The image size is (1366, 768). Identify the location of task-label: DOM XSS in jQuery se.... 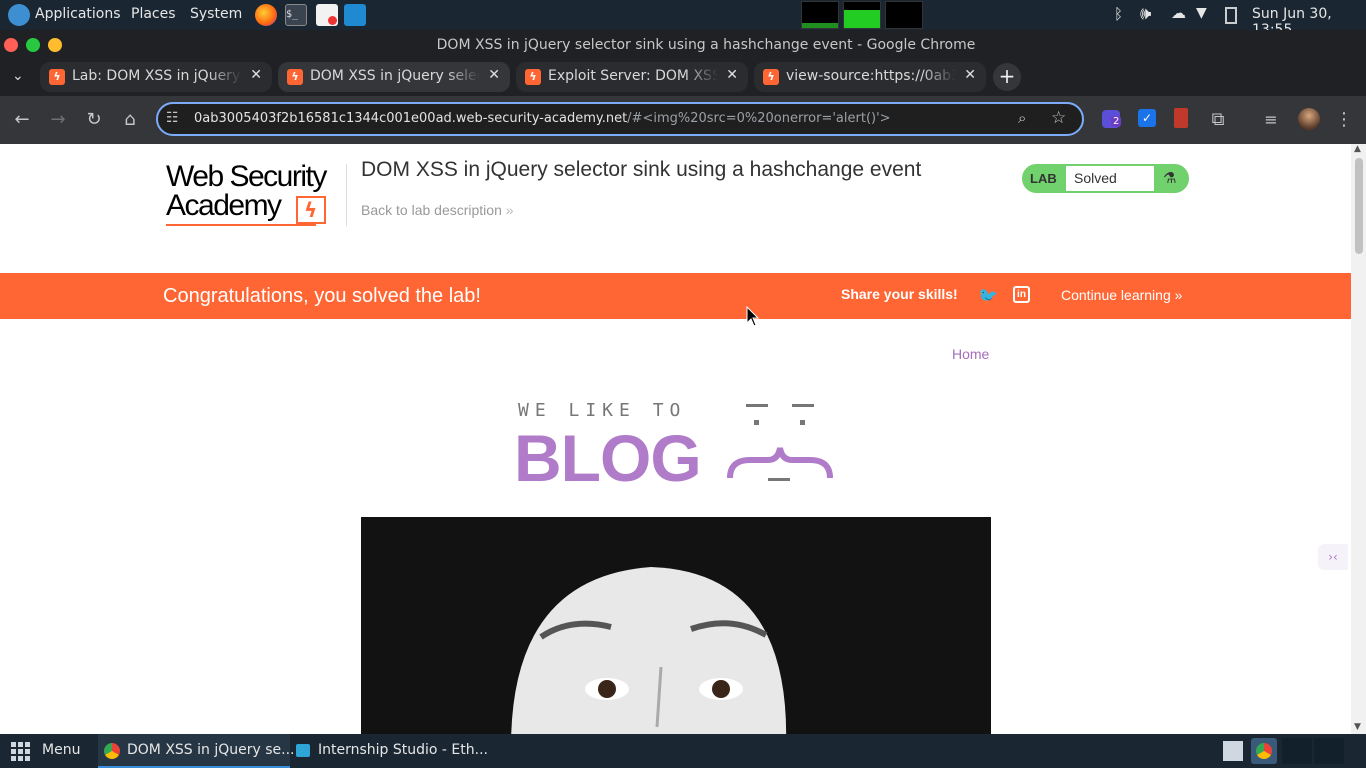
(211, 750).